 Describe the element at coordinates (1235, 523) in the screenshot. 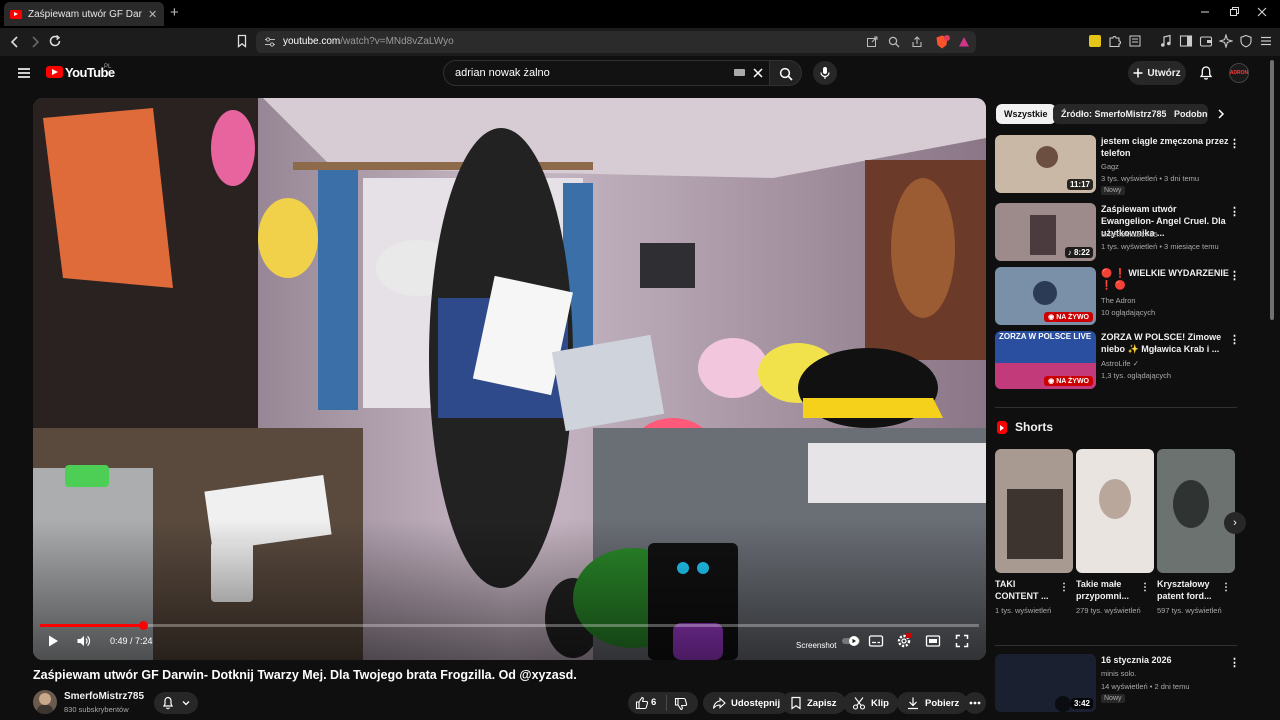

I see `shorts-next-chevron-icon: ›` at that location.